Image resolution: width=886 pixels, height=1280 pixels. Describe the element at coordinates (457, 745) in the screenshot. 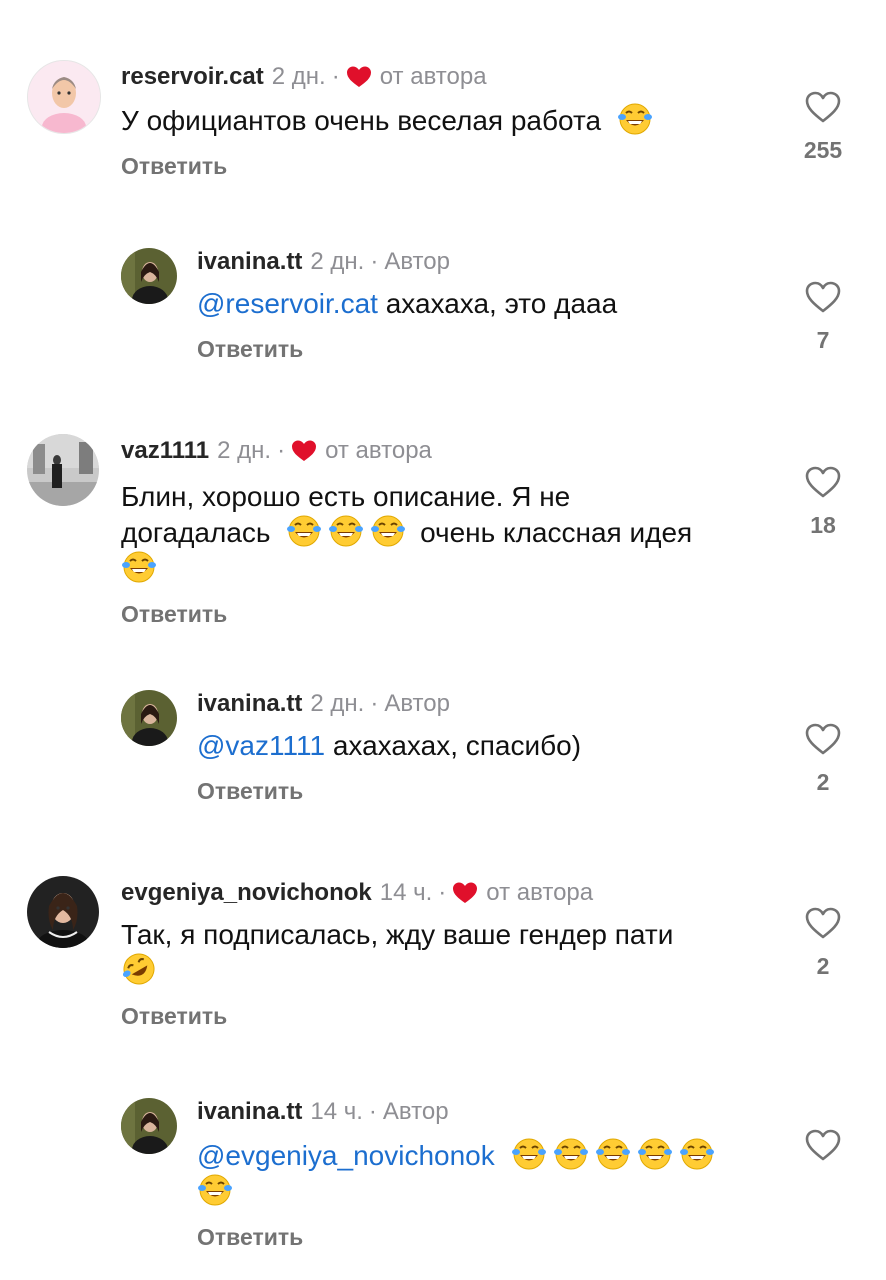

I see `comment-text-content: ахахахах, спасибо)` at that location.